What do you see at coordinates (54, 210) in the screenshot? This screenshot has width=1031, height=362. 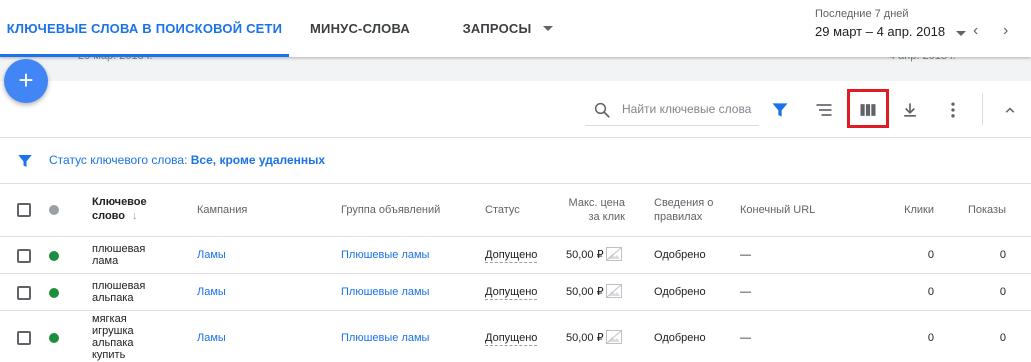 I see `status-header-dot` at bounding box center [54, 210].